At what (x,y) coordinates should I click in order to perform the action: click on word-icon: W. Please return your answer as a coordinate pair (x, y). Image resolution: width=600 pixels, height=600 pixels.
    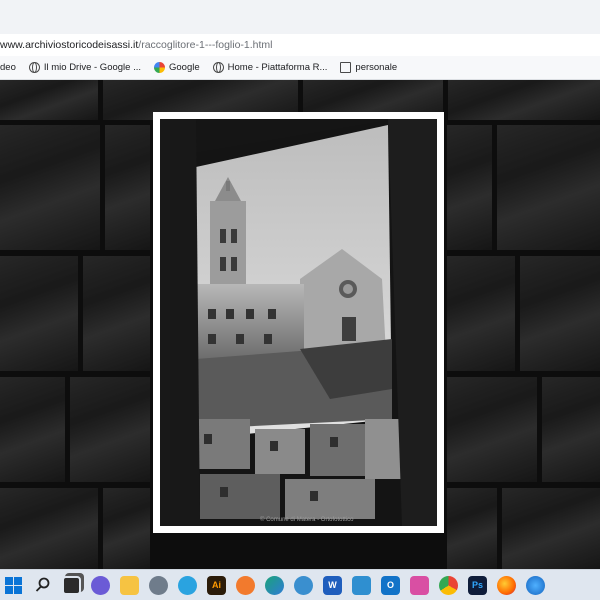
    Looking at the image, I should click on (332, 585).